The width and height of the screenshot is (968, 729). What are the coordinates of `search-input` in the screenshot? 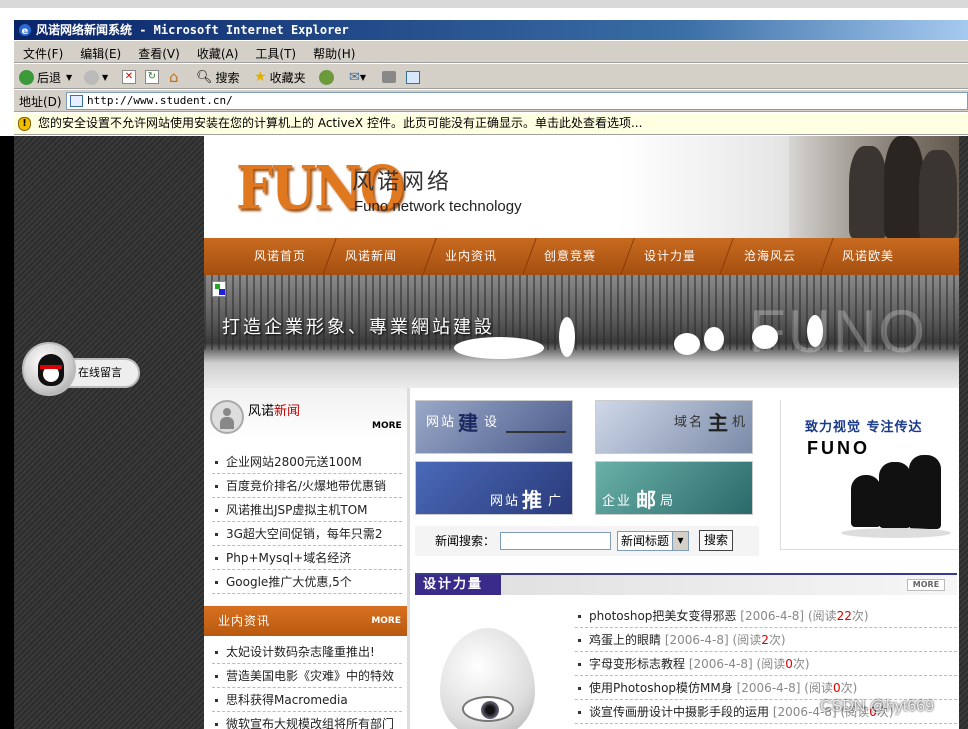 It's located at (555, 541).